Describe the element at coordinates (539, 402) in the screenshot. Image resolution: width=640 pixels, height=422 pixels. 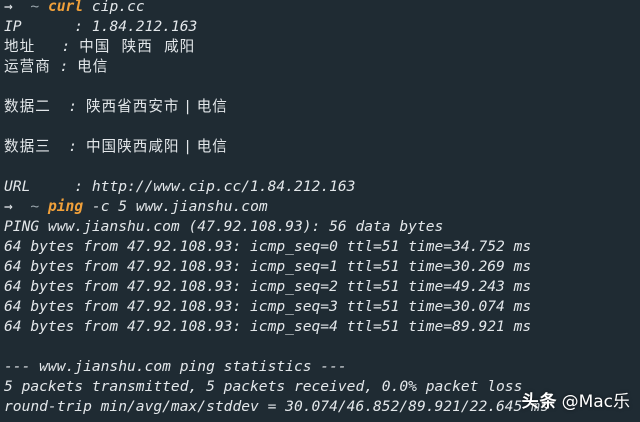
I see `watermark-logo: 头条` at that location.